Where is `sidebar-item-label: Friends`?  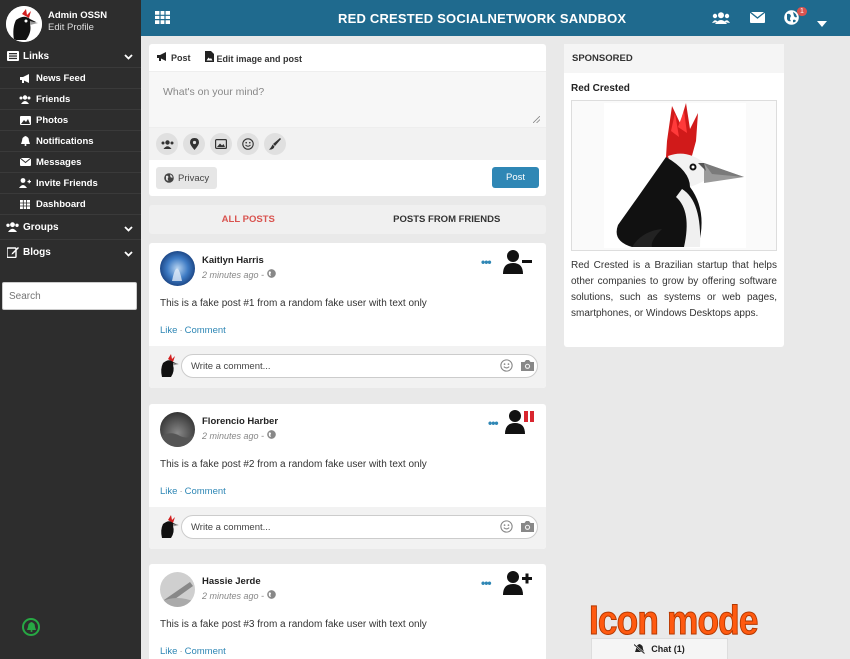 sidebar-item-label: Friends is located at coordinates (53, 99).